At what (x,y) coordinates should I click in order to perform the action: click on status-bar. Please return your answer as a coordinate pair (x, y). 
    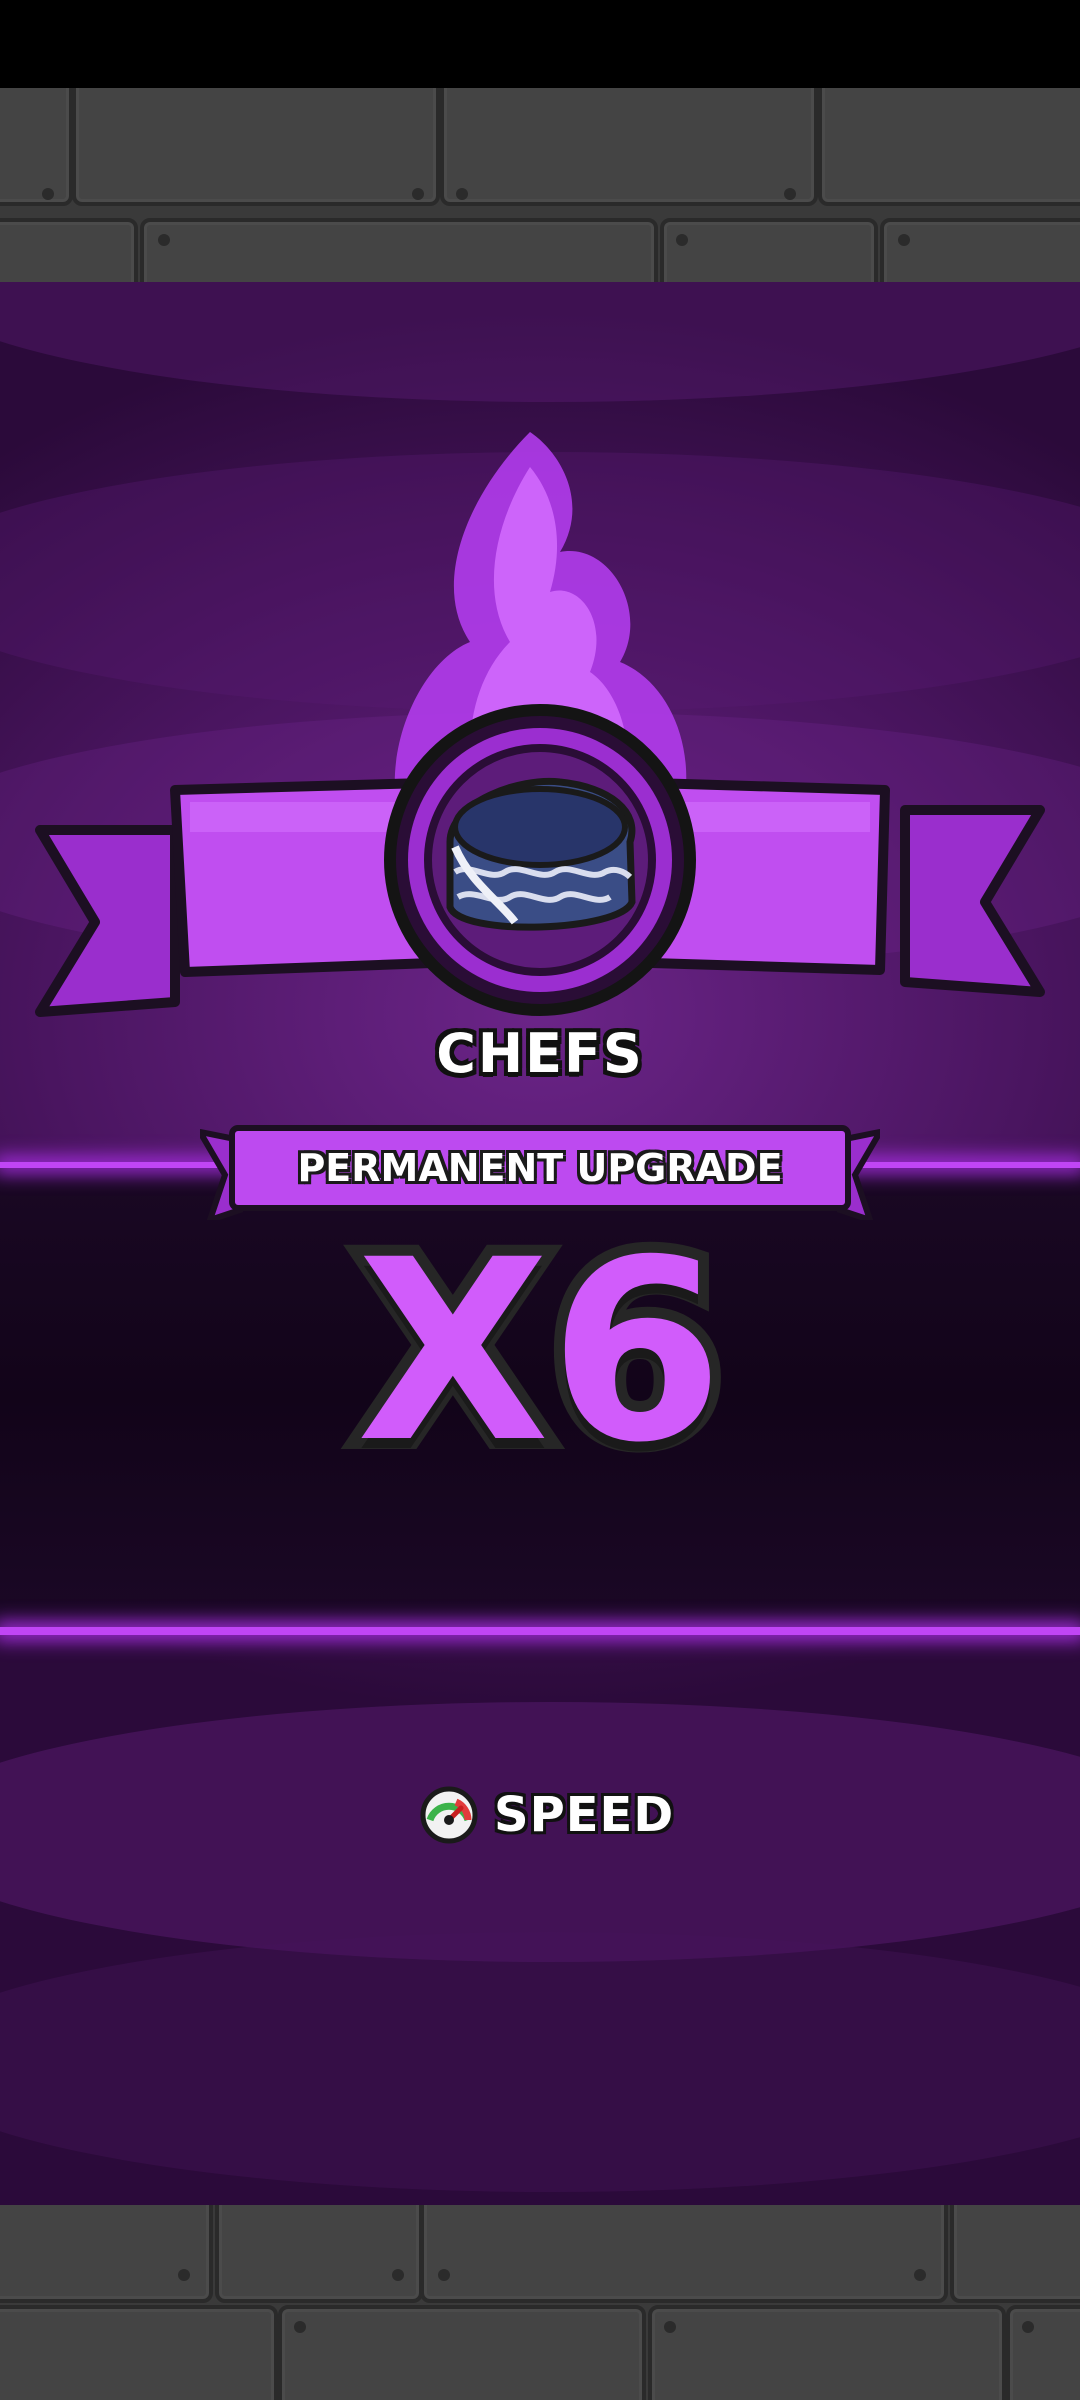
    Looking at the image, I should click on (540, 44).